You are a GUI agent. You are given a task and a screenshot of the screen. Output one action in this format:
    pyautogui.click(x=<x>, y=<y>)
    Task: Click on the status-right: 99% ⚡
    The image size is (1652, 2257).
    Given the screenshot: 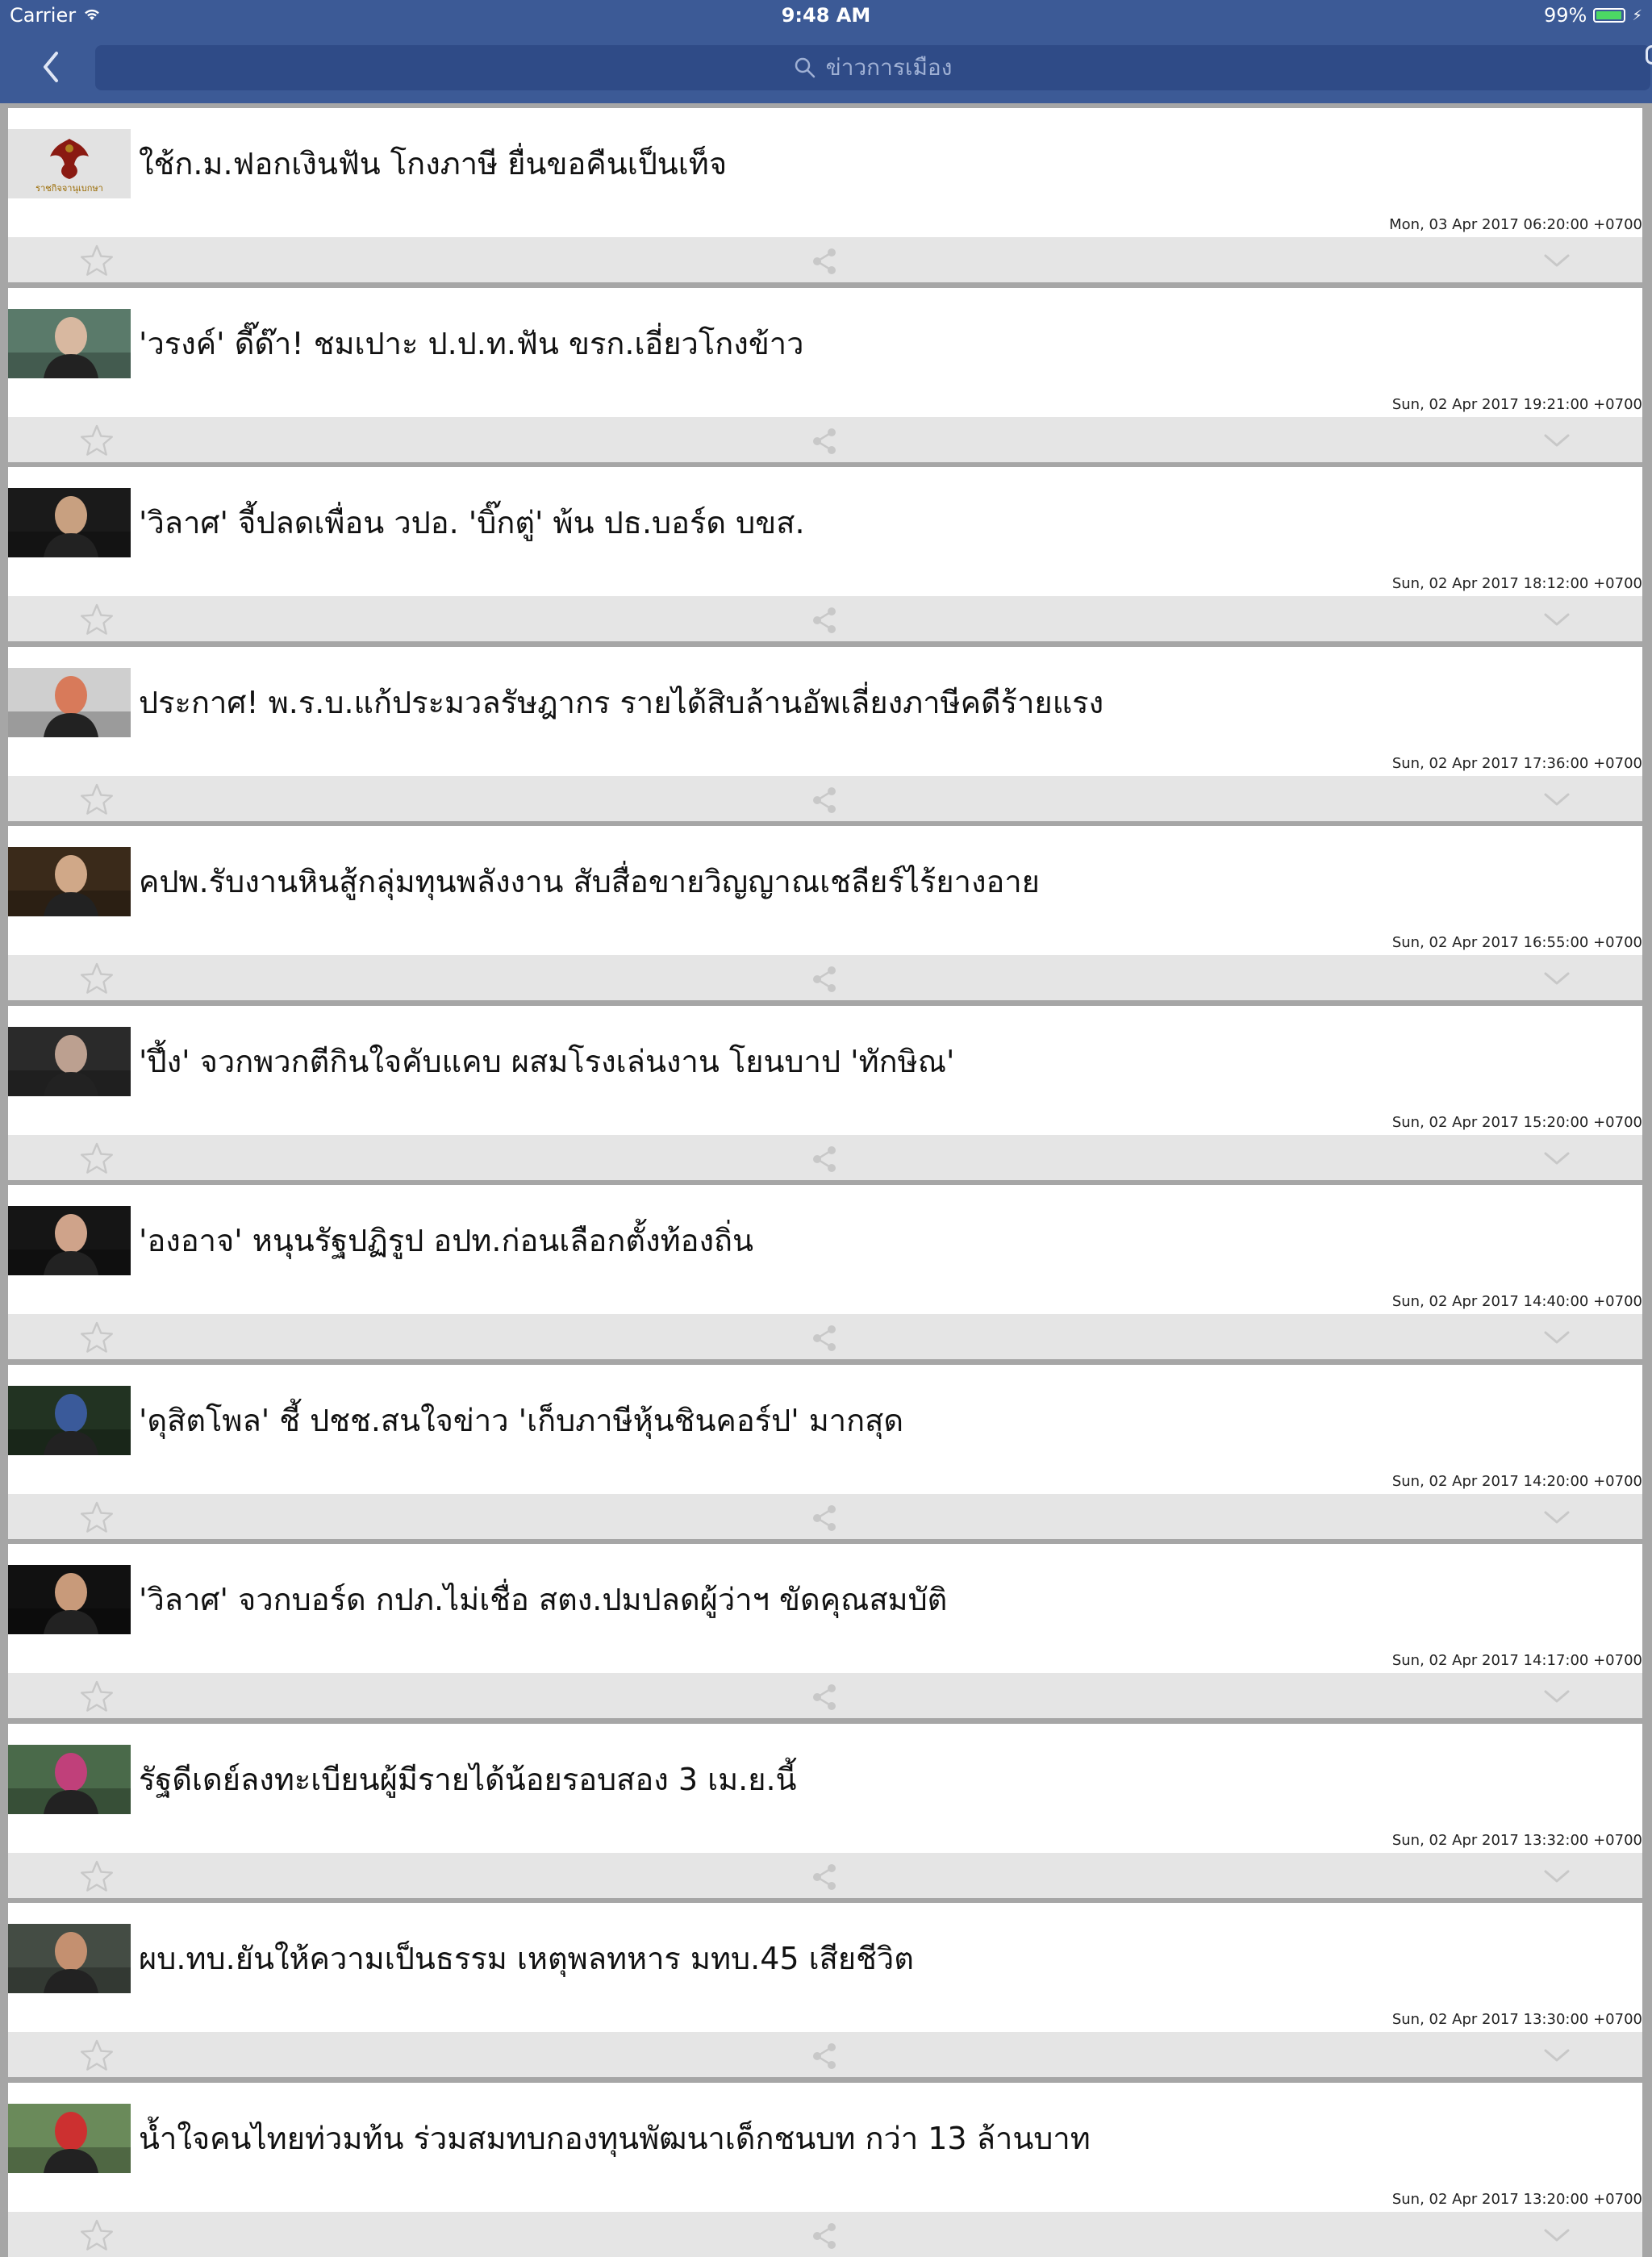 What is the action you would take?
    pyautogui.click(x=1593, y=15)
    